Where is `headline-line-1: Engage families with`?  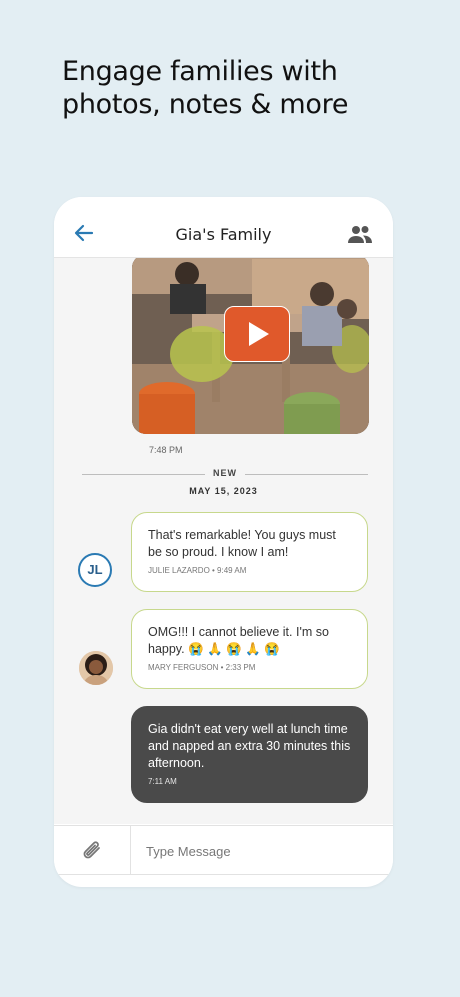
headline-line-1: Engage families with is located at coordinates (200, 71).